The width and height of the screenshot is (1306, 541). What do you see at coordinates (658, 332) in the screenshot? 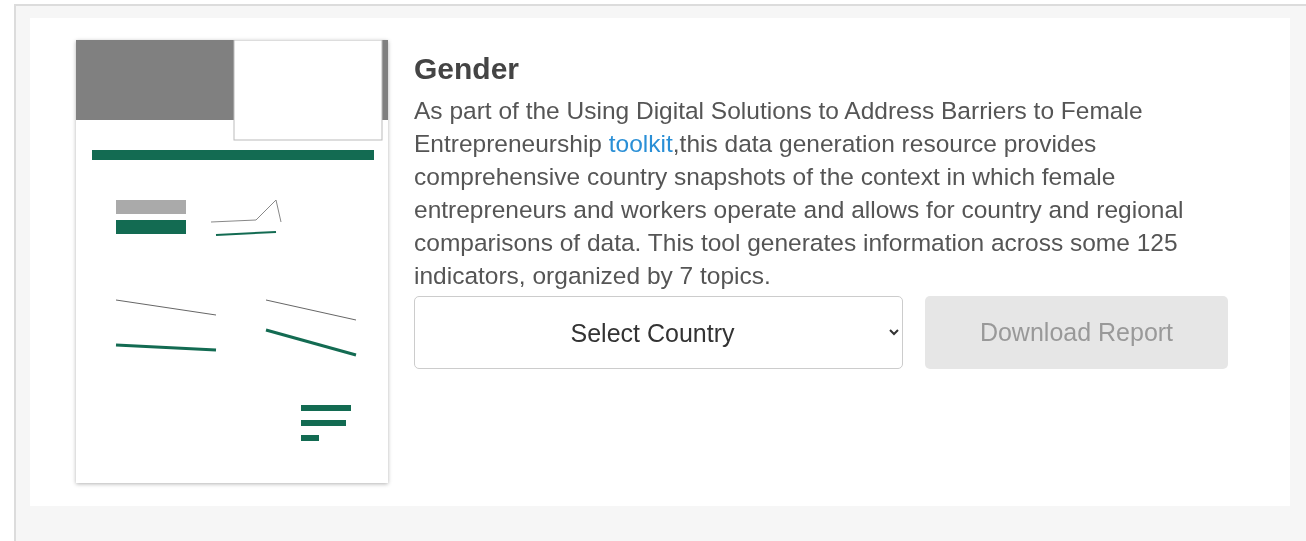
I see `country-select: Select Country` at bounding box center [658, 332].